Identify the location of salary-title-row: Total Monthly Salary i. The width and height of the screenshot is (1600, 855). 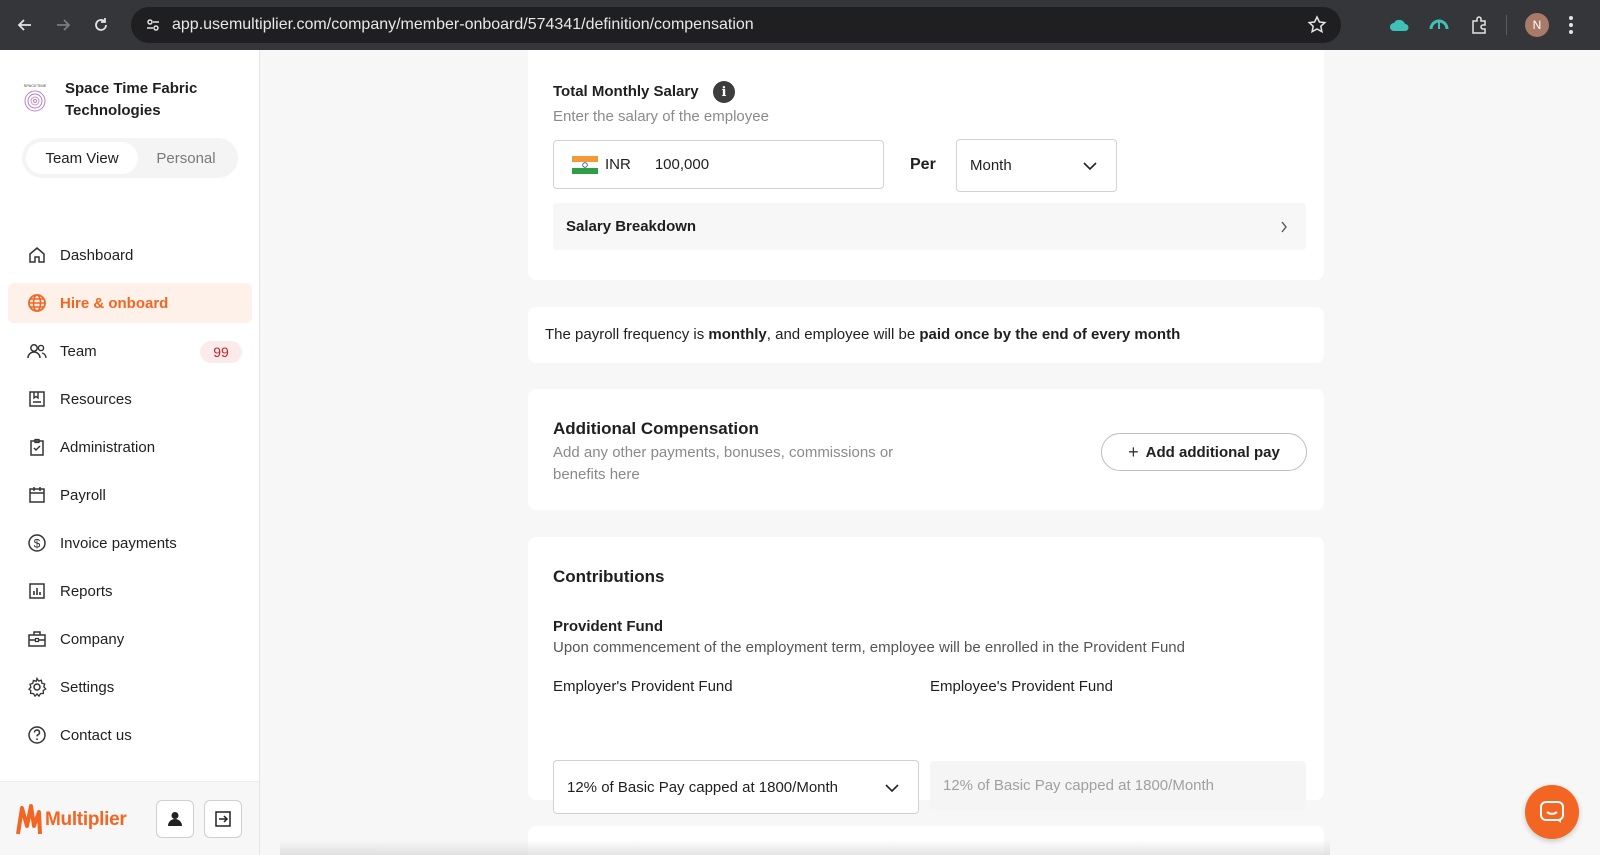
(644, 92).